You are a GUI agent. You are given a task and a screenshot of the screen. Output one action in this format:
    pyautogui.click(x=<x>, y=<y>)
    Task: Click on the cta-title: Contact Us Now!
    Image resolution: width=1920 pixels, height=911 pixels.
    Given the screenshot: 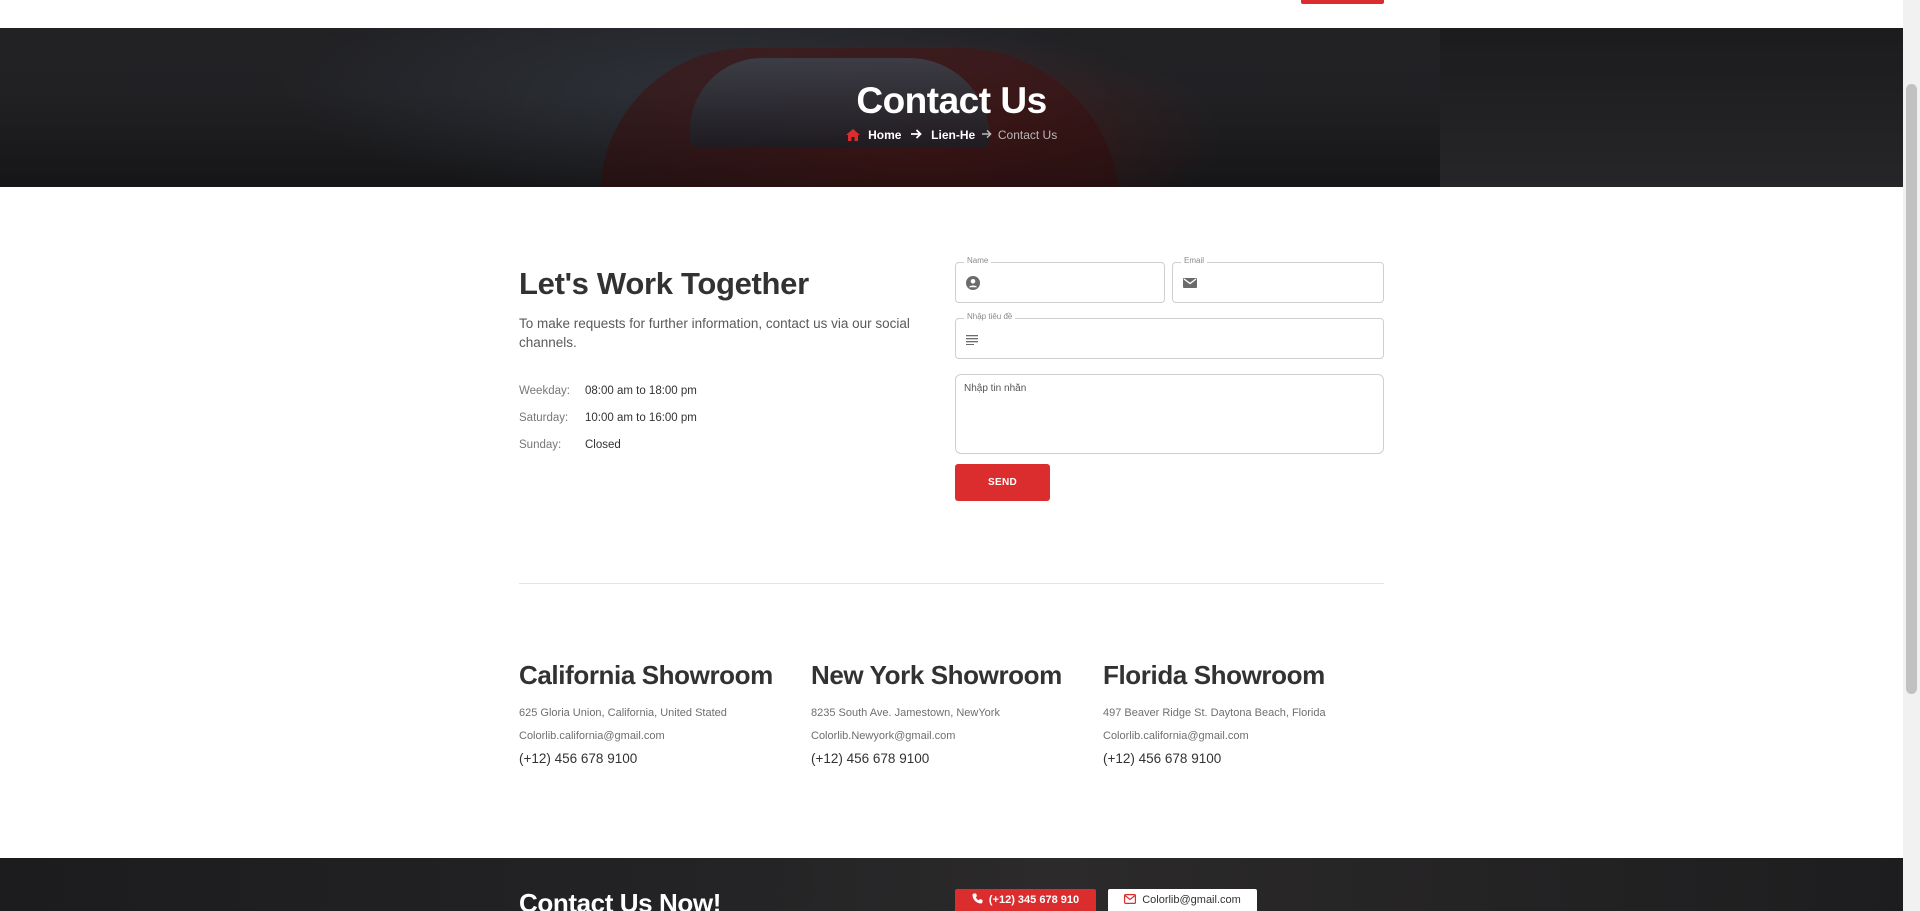 What is the action you would take?
    pyautogui.click(x=620, y=899)
    